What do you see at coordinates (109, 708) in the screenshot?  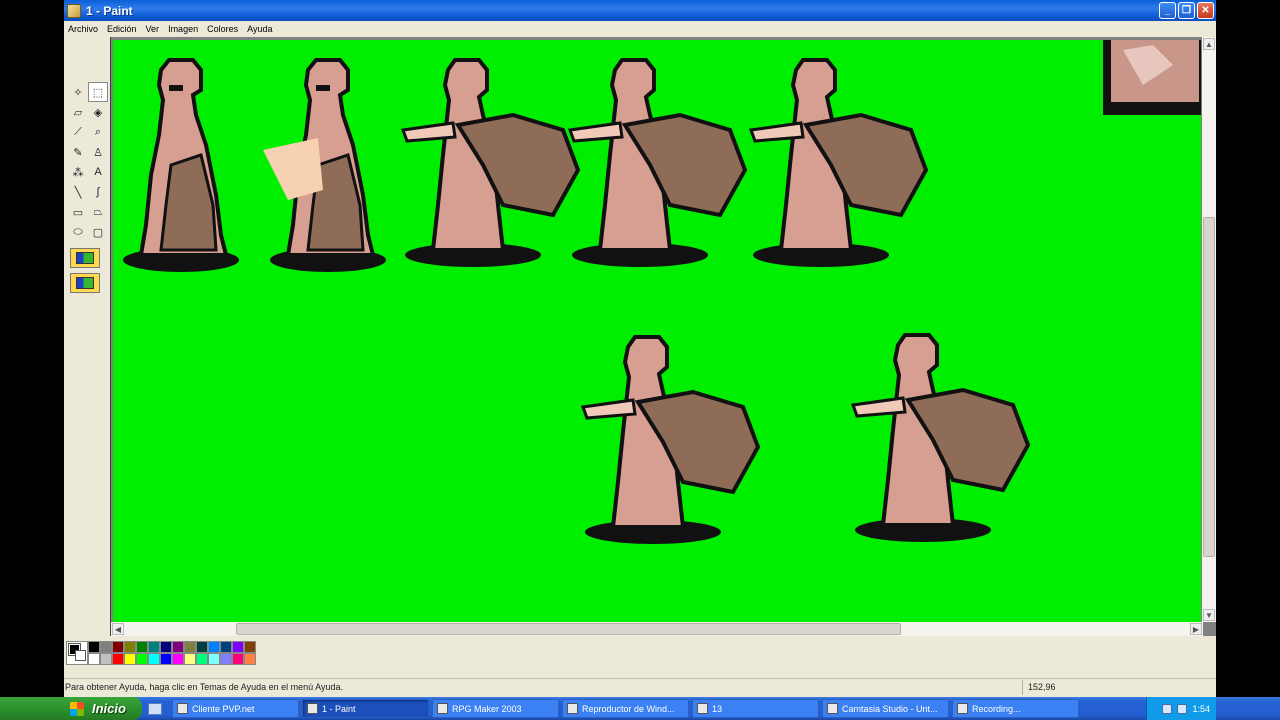 I see `start-label: Inicio` at bounding box center [109, 708].